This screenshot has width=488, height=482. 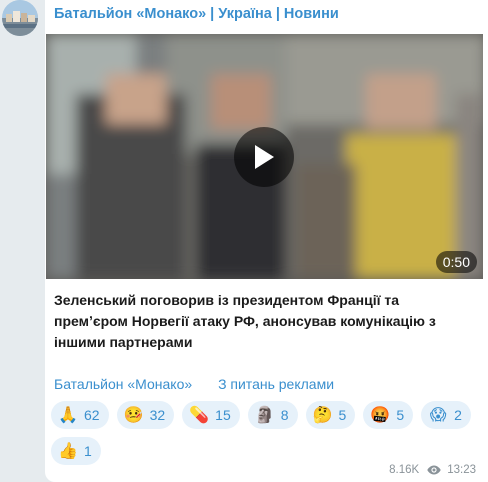 I want to click on reaction-count: 15, so click(x=223, y=415).